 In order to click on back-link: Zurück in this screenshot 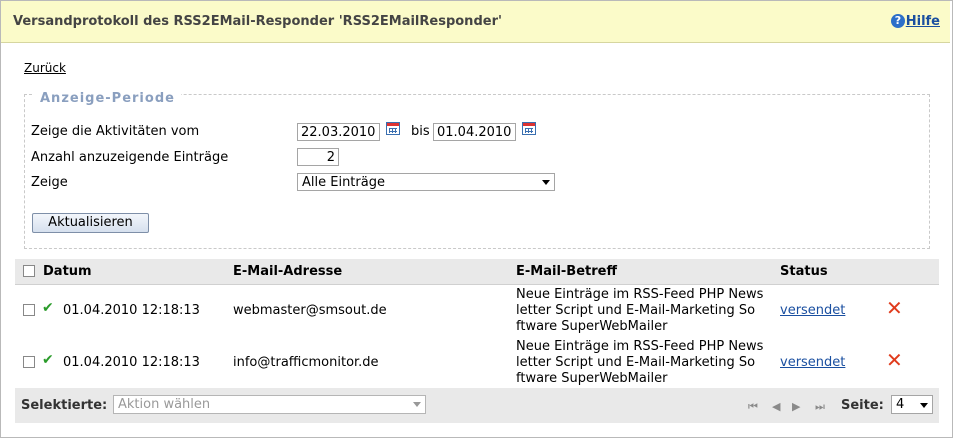, I will do `click(45, 68)`.